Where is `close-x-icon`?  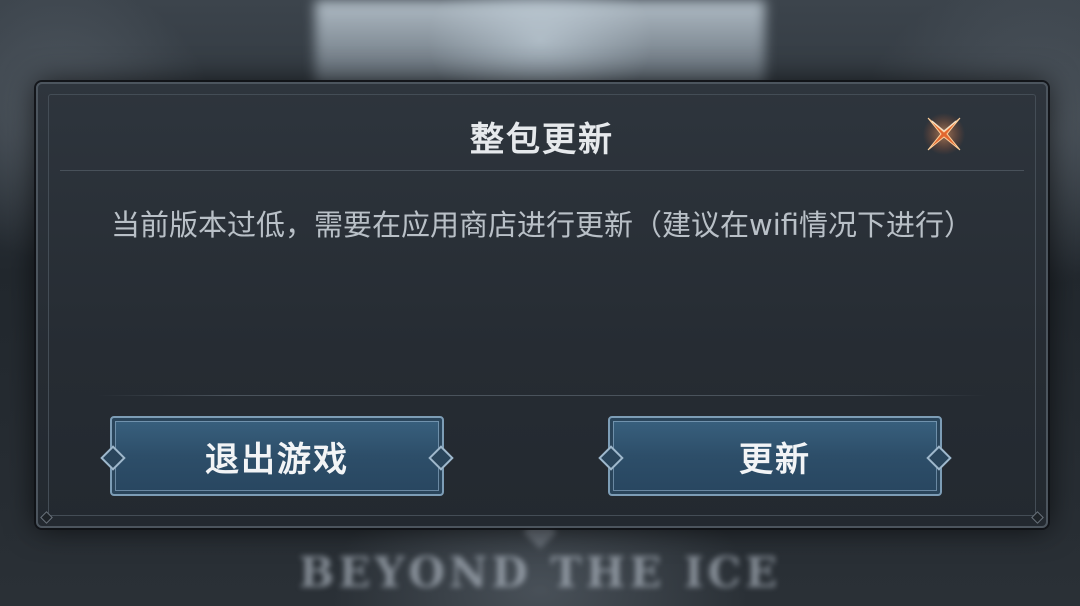
close-x-icon is located at coordinates (944, 134).